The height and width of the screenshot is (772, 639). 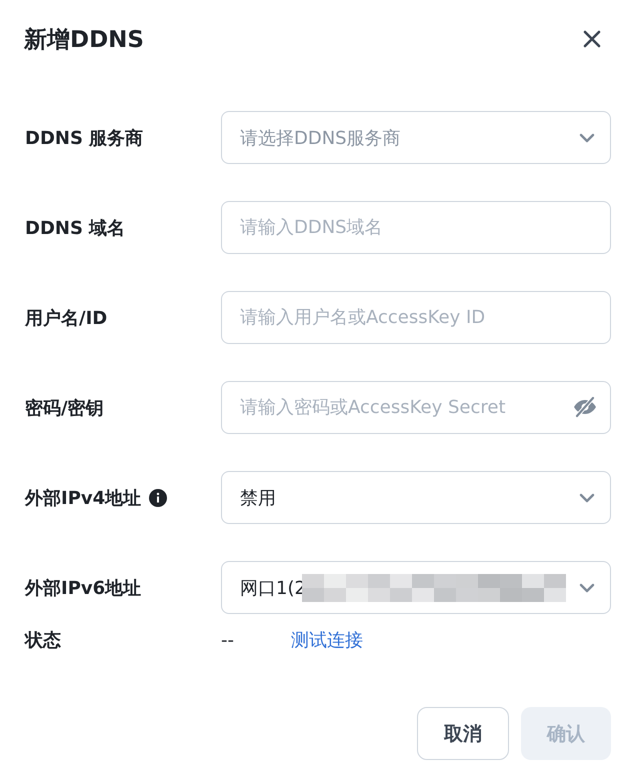 What do you see at coordinates (321, 138) in the screenshot?
I see `select-placeholder: 请选择DDNS服务商` at bounding box center [321, 138].